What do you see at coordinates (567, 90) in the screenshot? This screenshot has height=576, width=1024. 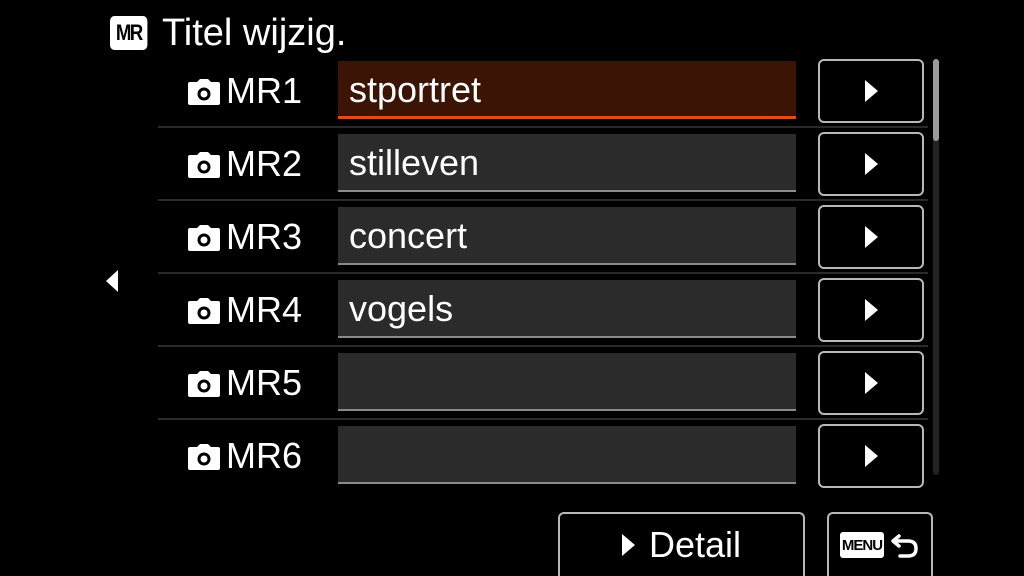 I see `title-field: stportret` at bounding box center [567, 90].